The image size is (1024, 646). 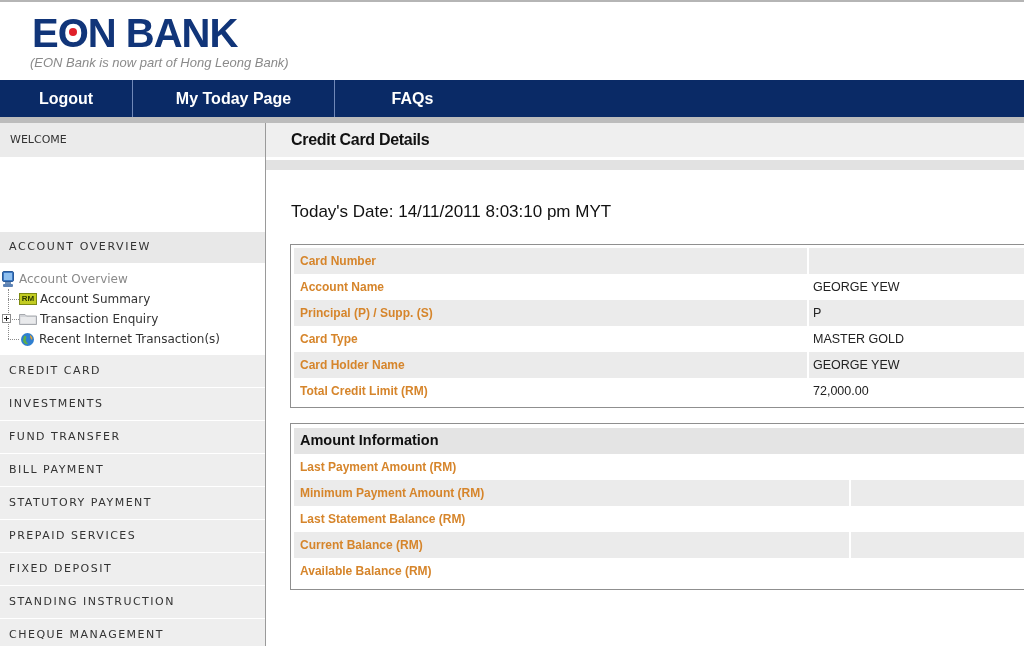 What do you see at coordinates (28, 299) in the screenshot?
I see `currency-badge: RM` at bounding box center [28, 299].